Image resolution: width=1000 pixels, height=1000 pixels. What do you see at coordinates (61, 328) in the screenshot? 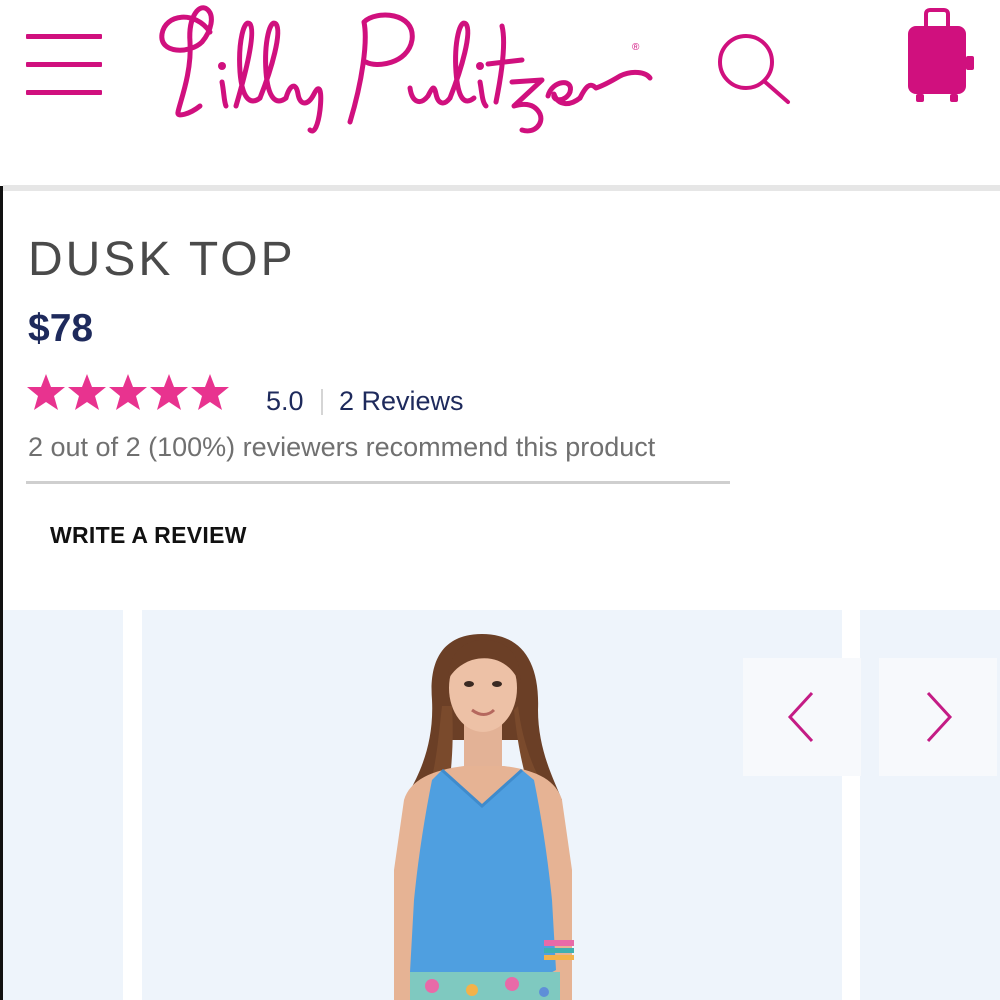
I see `product-price: $78` at bounding box center [61, 328].